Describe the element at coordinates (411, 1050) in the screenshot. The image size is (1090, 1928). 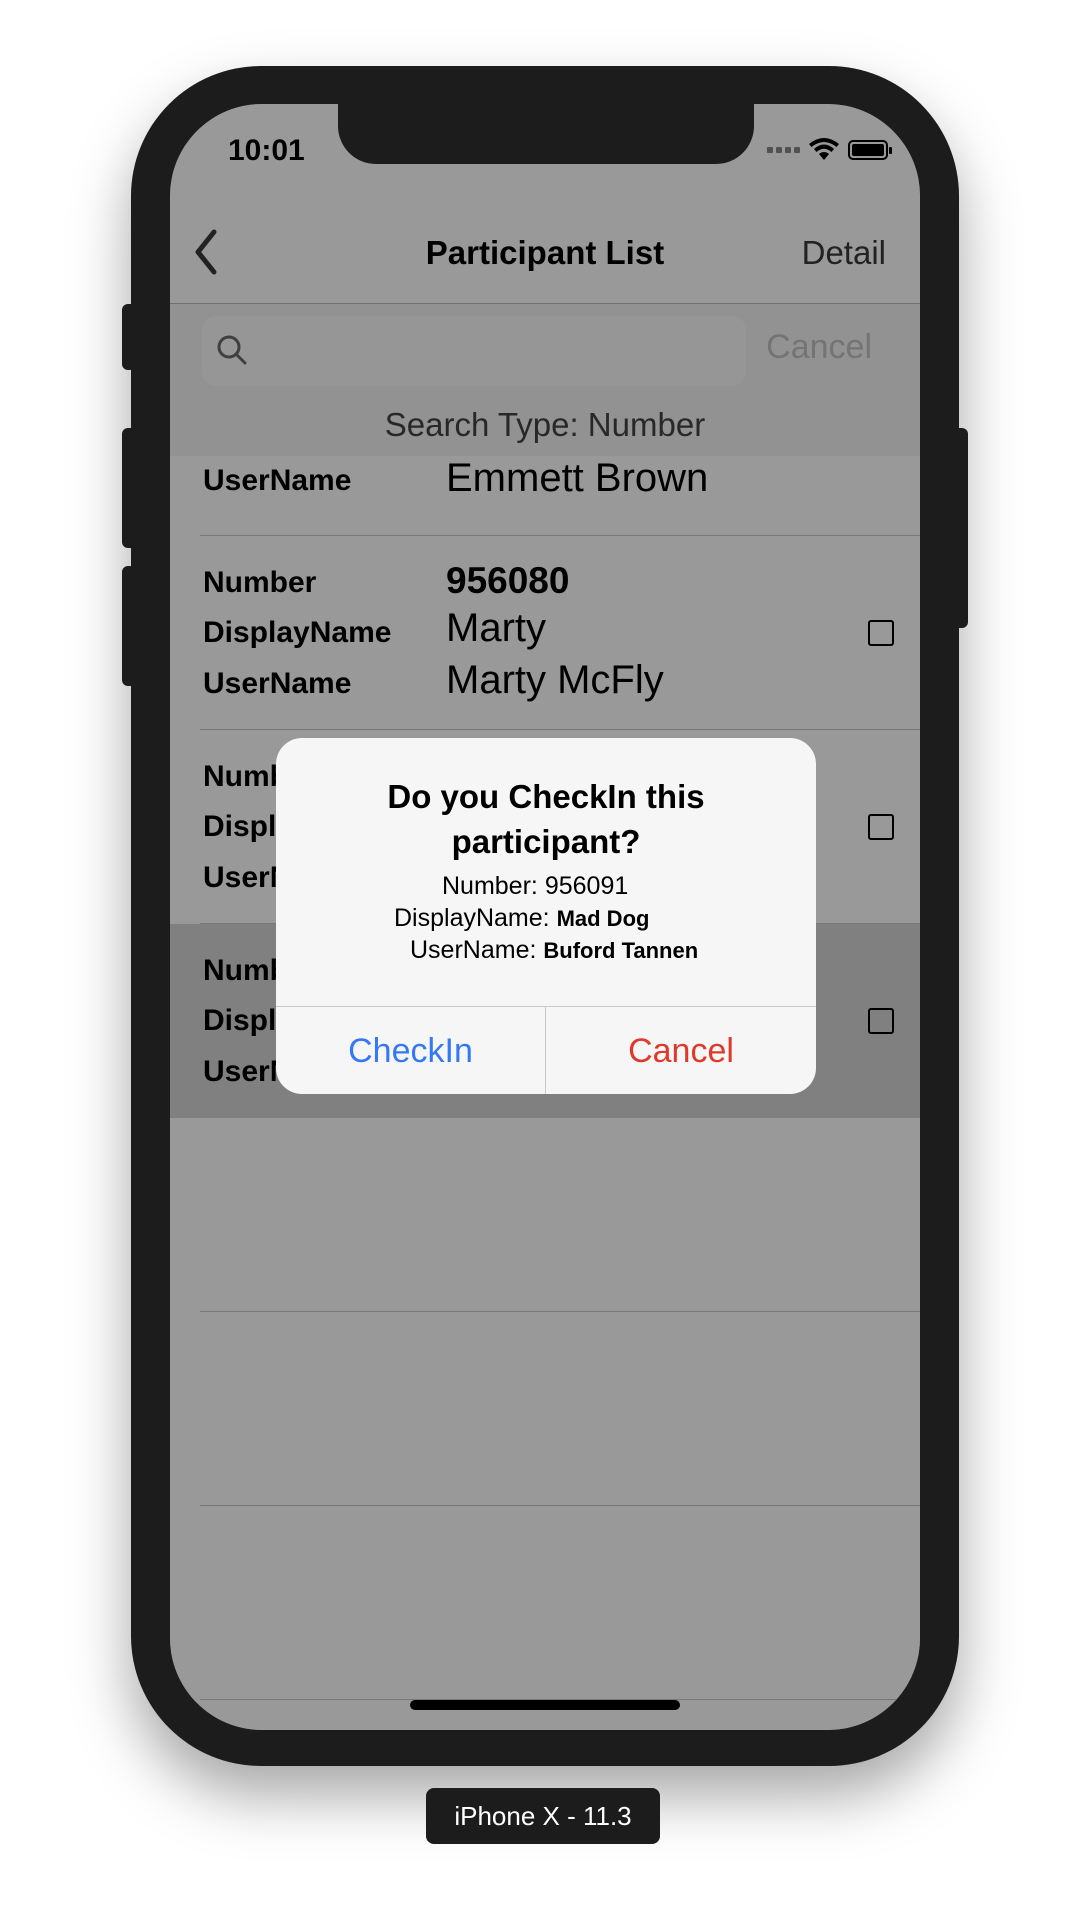
I see `checkin-button: CheckIn` at that location.